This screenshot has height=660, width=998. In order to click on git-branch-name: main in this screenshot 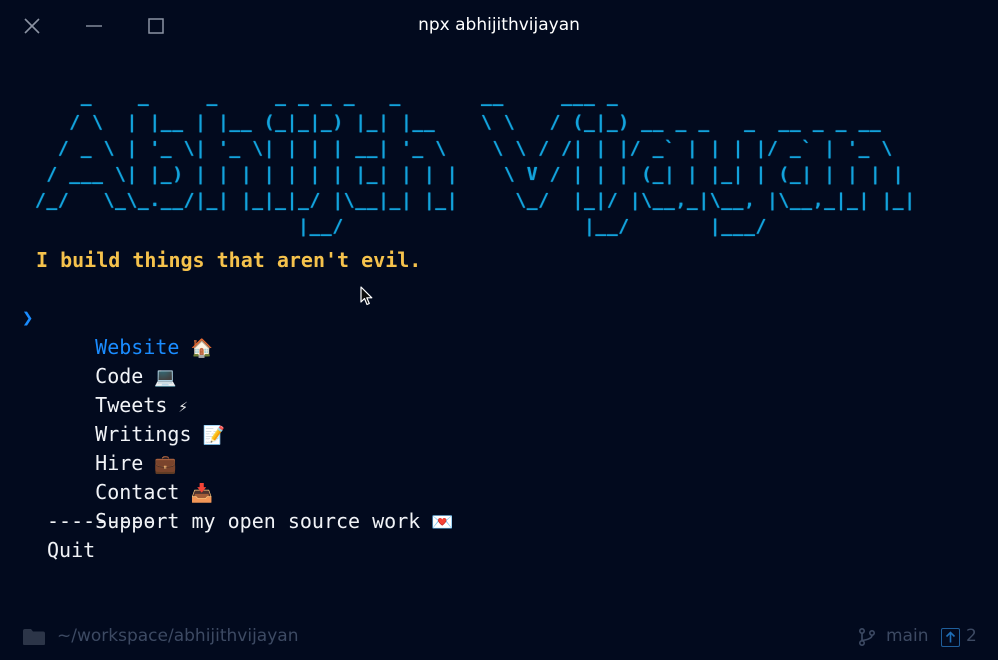, I will do `click(907, 636)`.